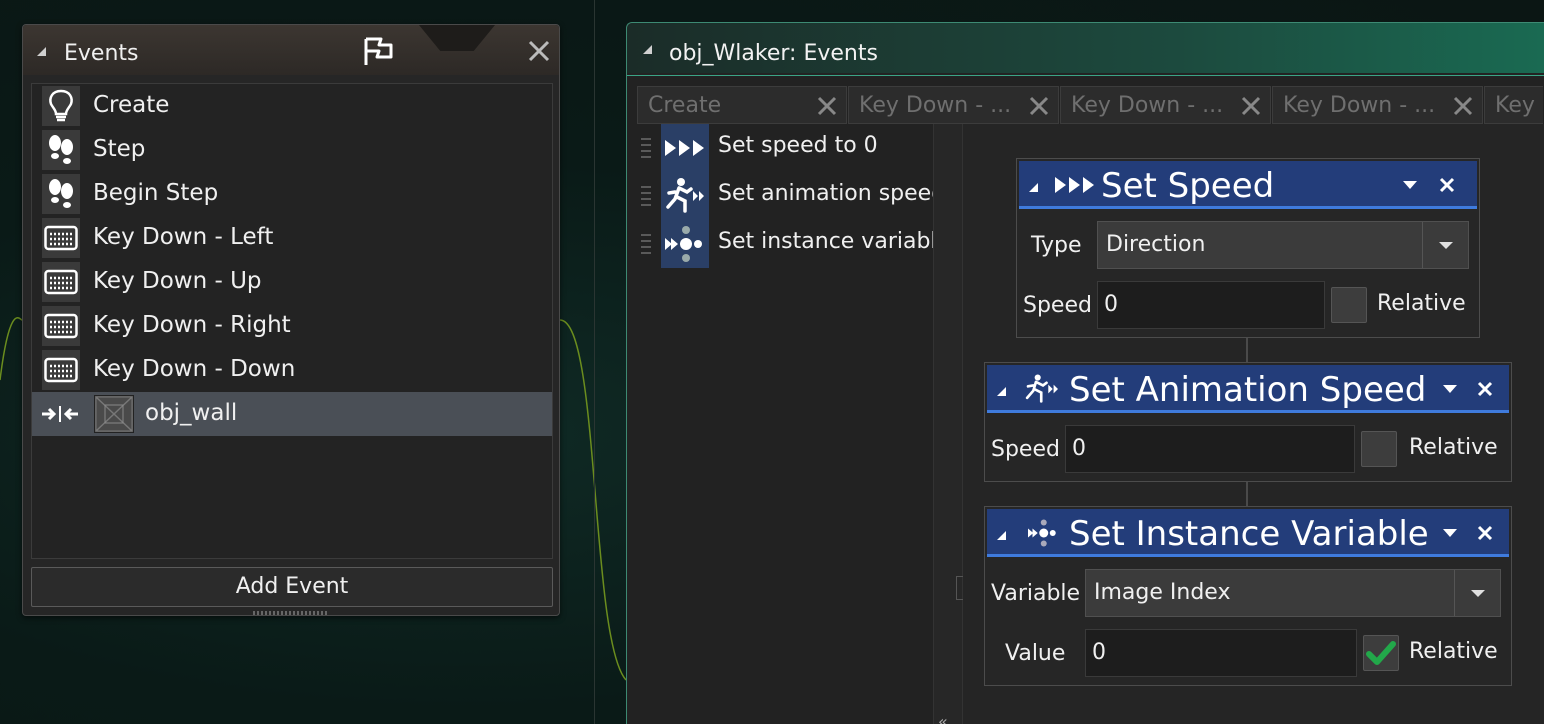 This screenshot has height=724, width=1544. What do you see at coordinates (61, 194) in the screenshot?
I see `footprints-icon` at bounding box center [61, 194].